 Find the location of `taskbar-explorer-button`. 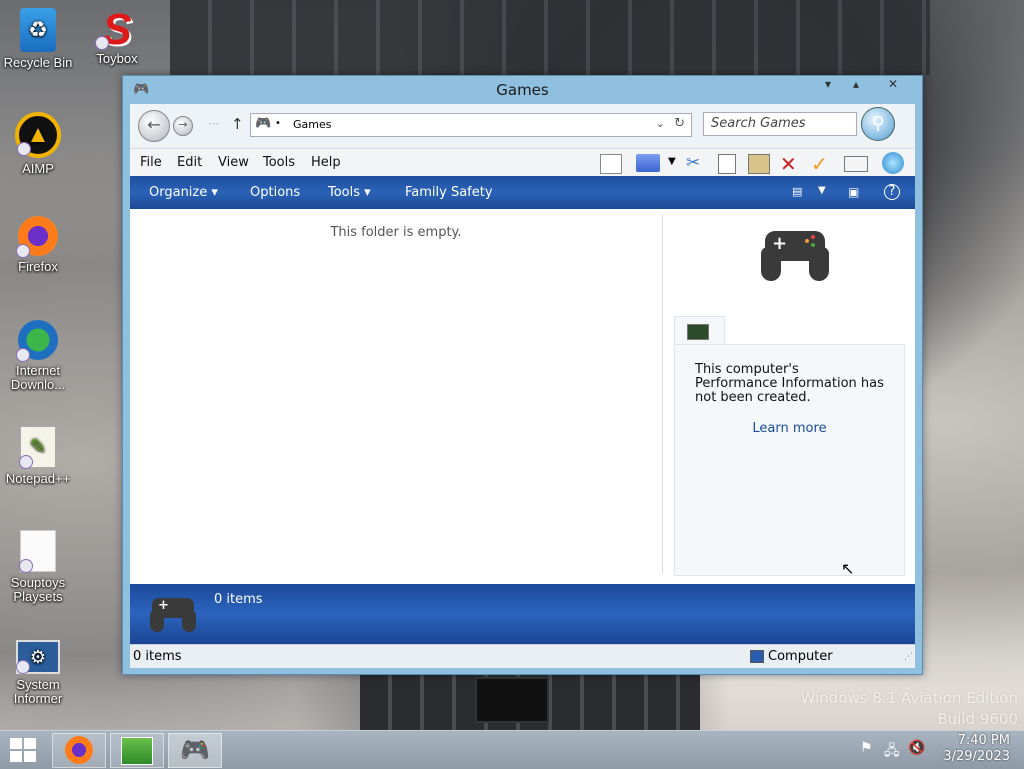

taskbar-explorer-button is located at coordinates (137, 750).